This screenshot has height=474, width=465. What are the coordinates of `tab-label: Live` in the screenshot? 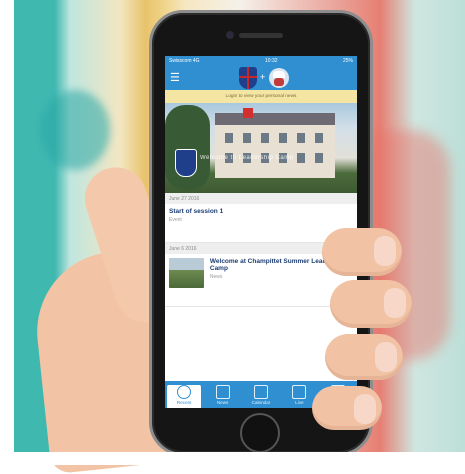 It's located at (299, 402).